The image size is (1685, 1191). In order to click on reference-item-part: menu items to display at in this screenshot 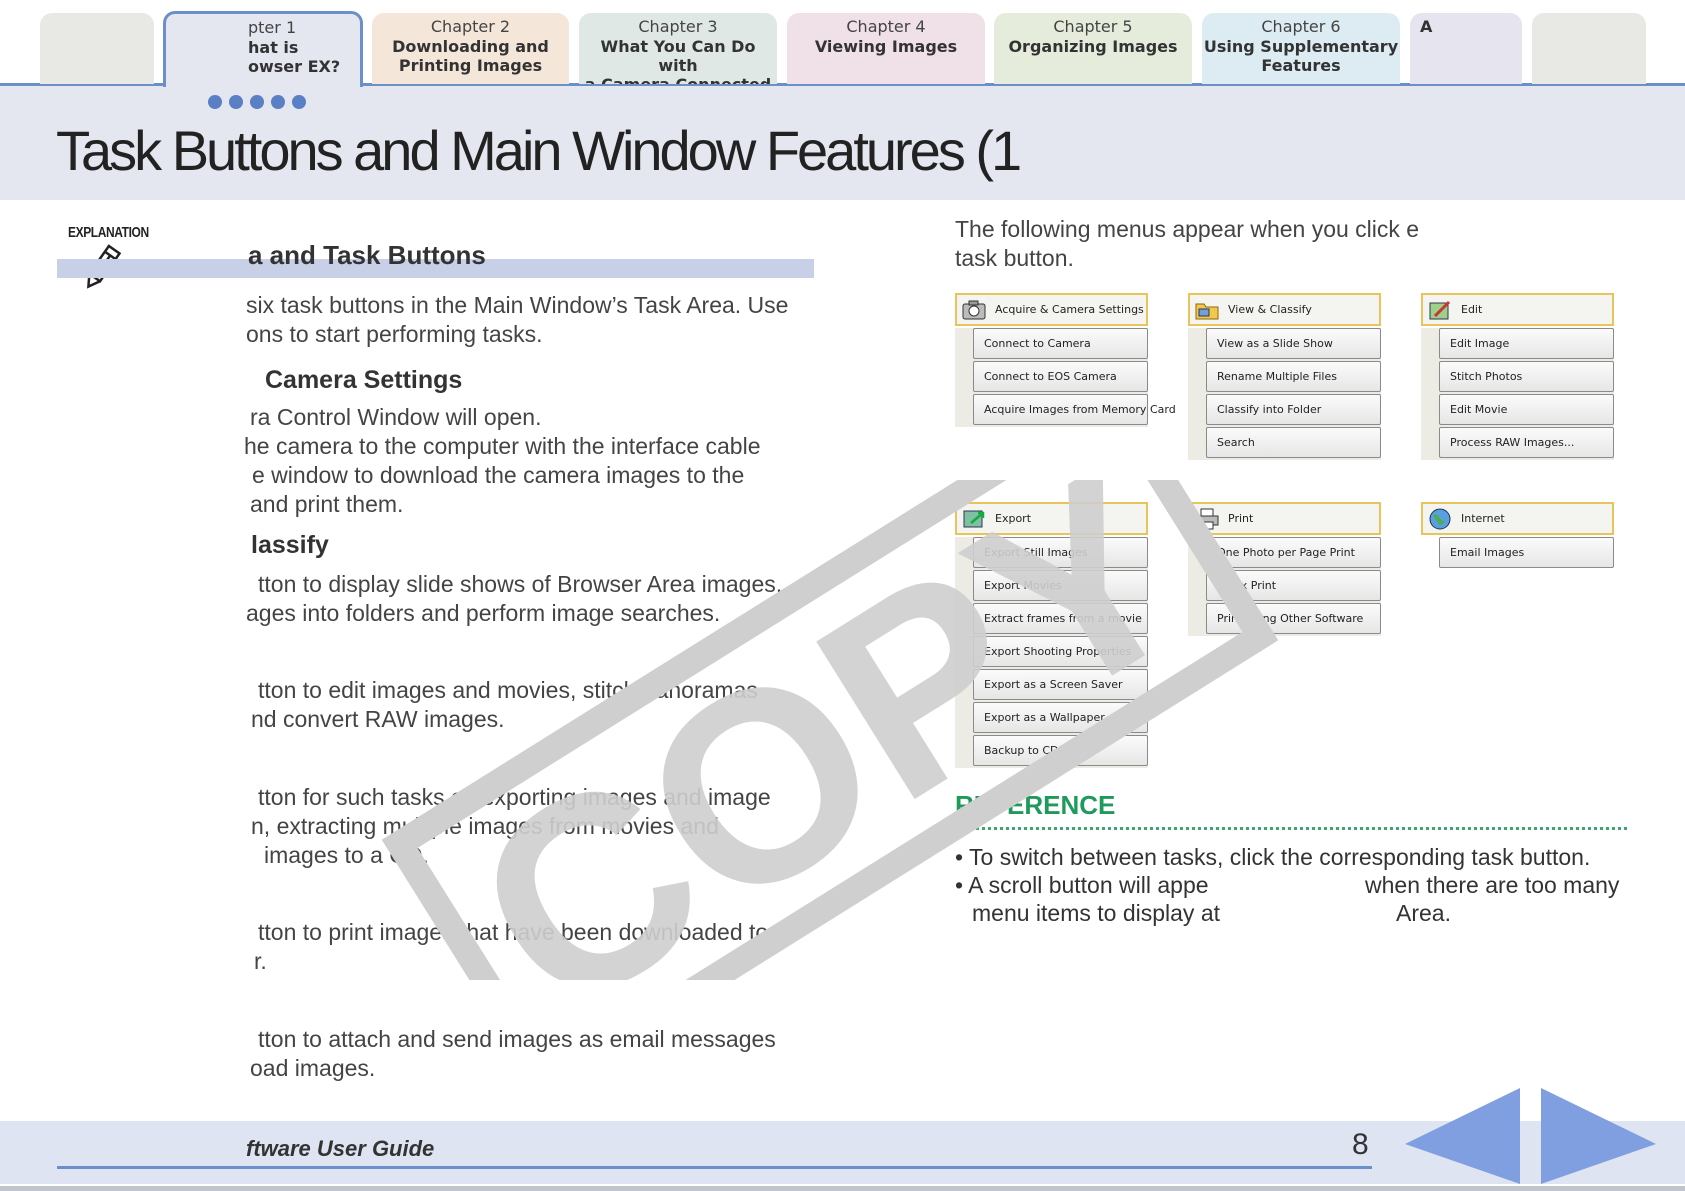, I will do `click(1096, 913)`.